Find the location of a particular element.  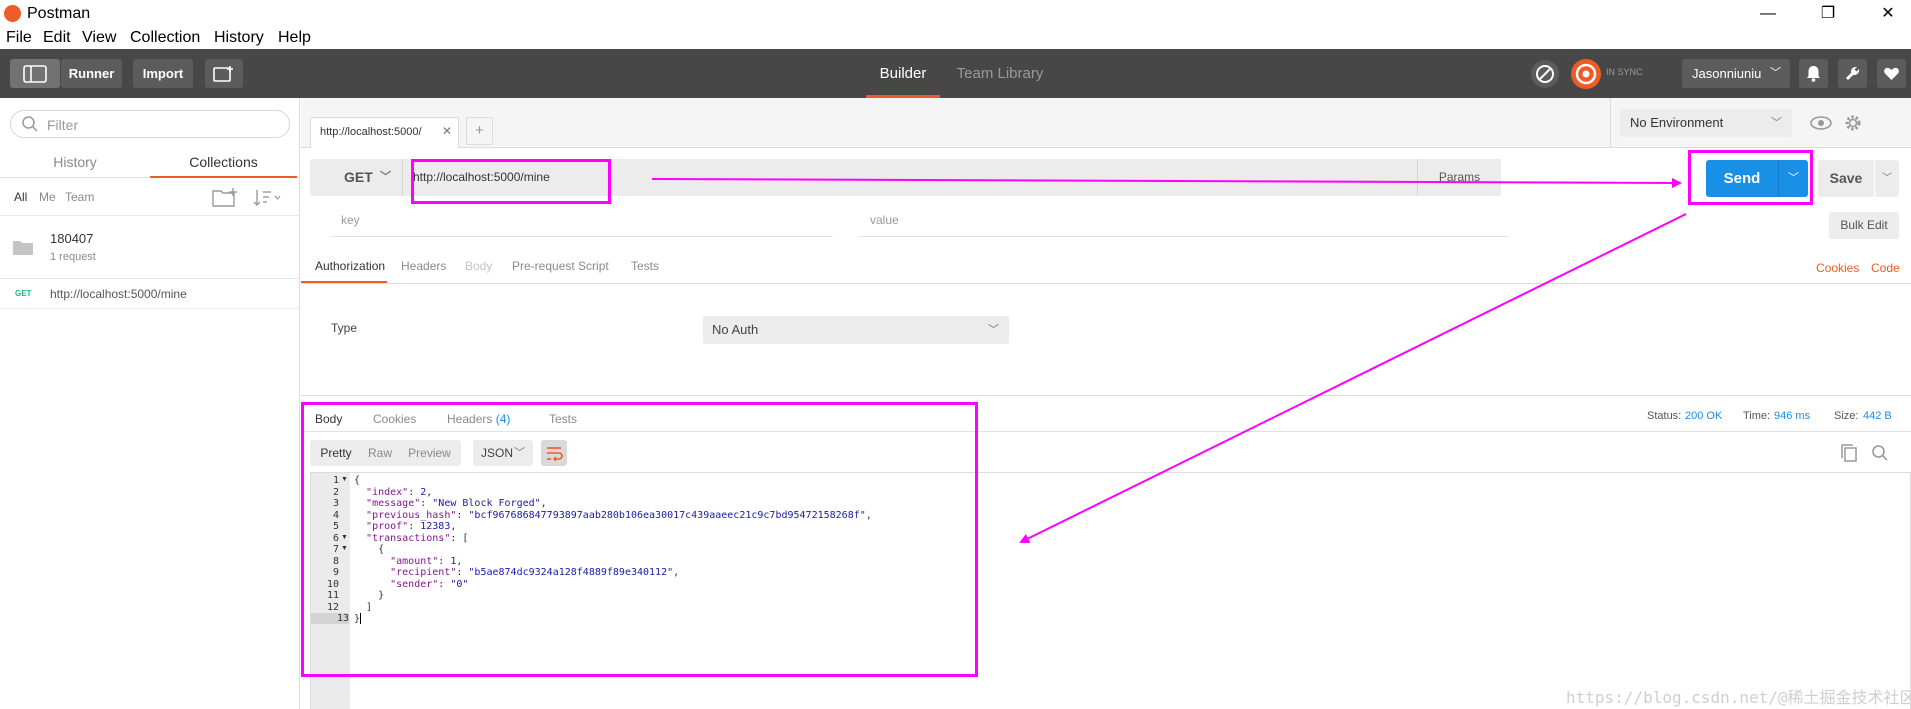

filter-input is located at coordinates (162, 125).